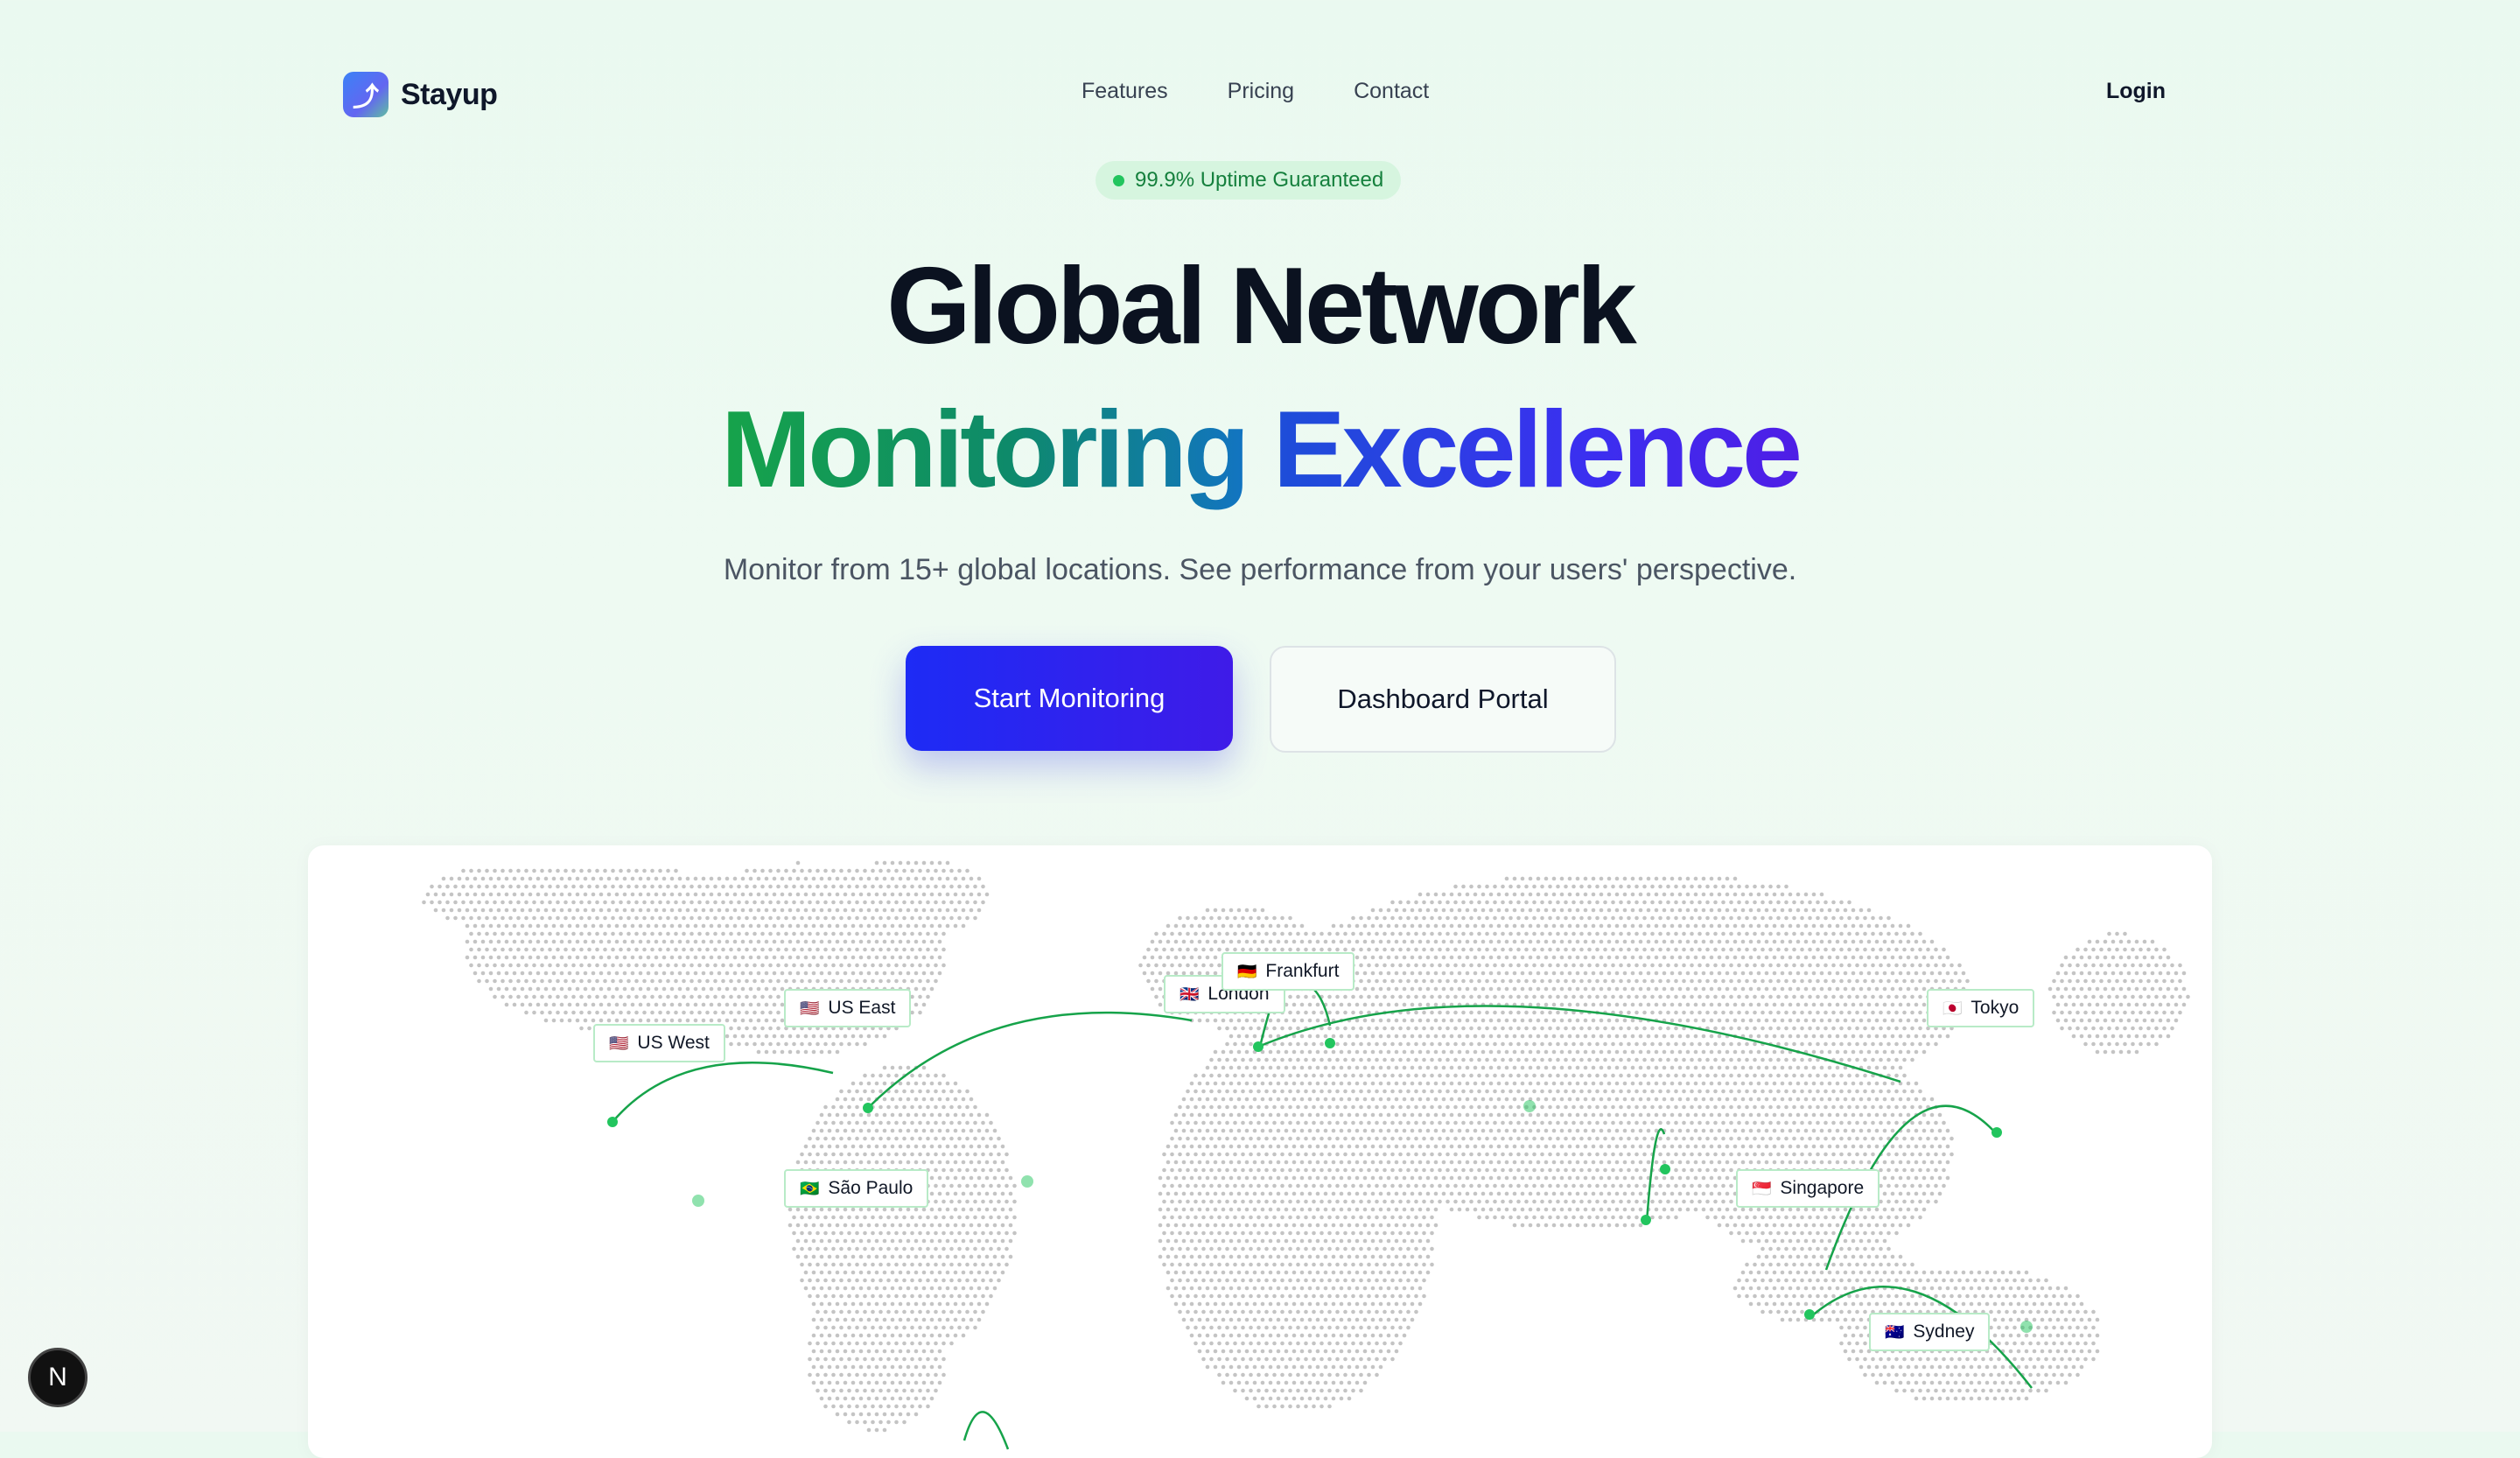 Image resolution: width=2520 pixels, height=1458 pixels. I want to click on uptime-badge: 99.9% Uptime Guaranteed, so click(1249, 180).